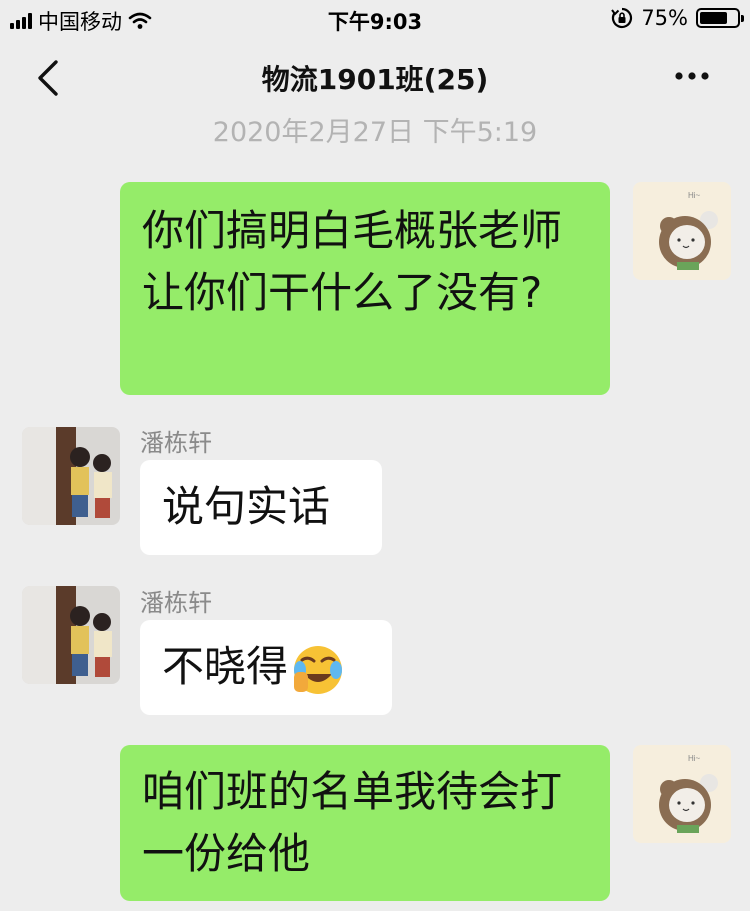 The width and height of the screenshot is (750, 911). I want to click on battery-percent: 75%, so click(664, 18).